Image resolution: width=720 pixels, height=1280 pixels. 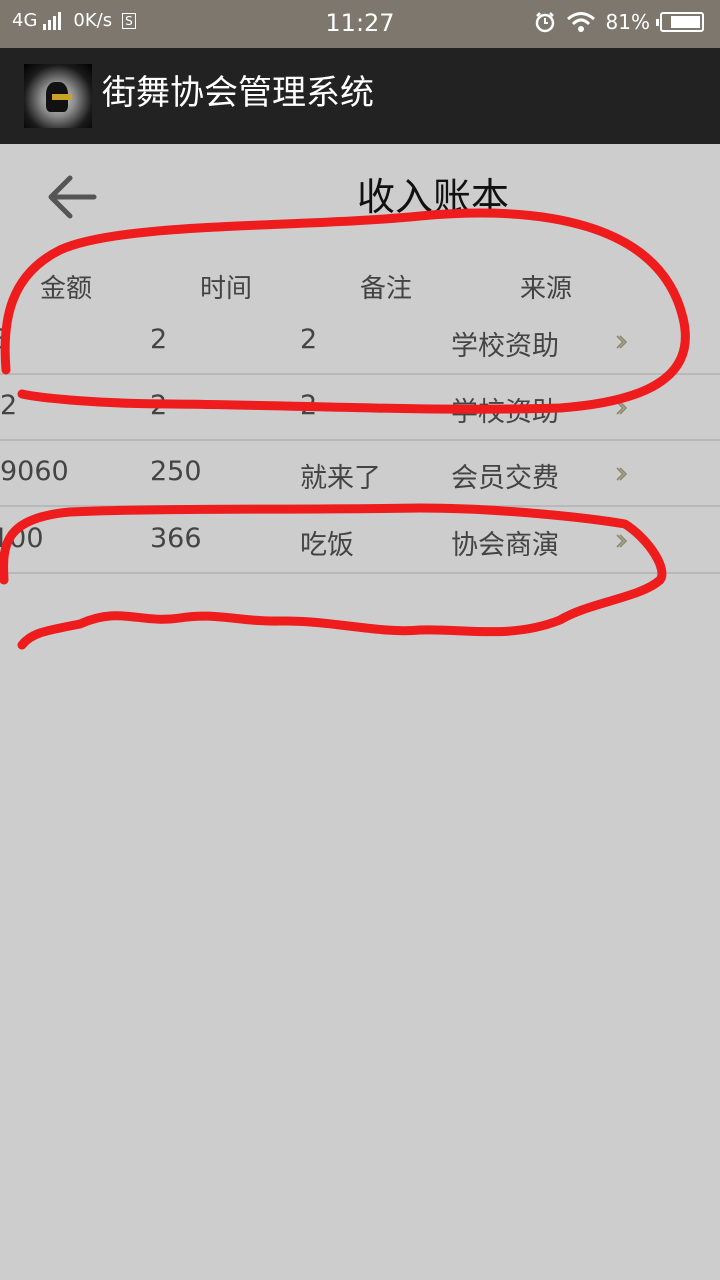 I want to click on table-row: 3 2 2 学校资助, so click(x=360, y=342).